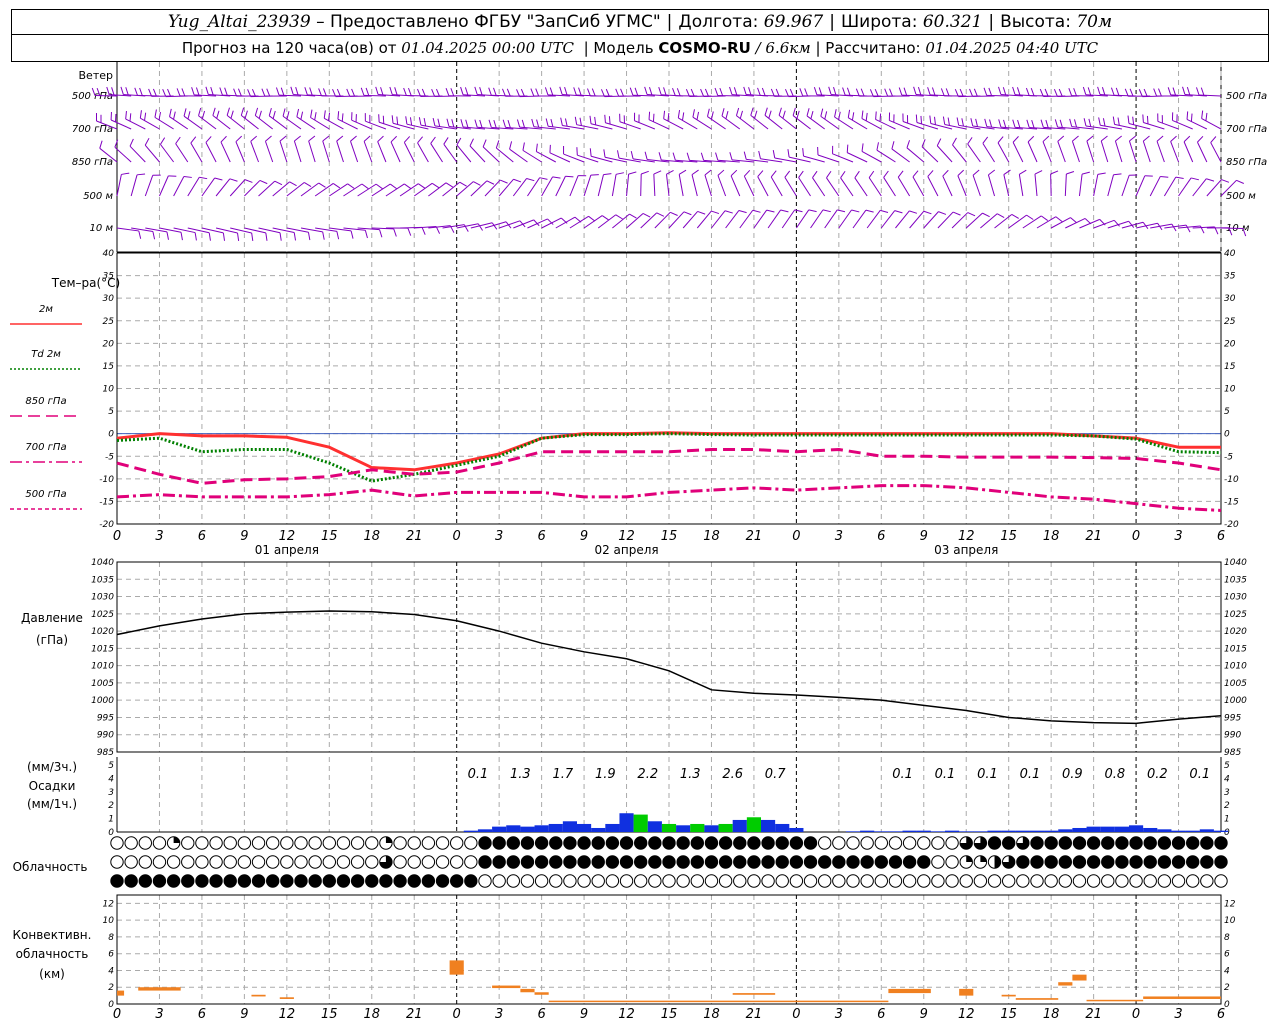 The width and height of the screenshot is (1280, 1024). What do you see at coordinates (287, 536) in the screenshot?
I see `temp-hour-label: 12` at bounding box center [287, 536].